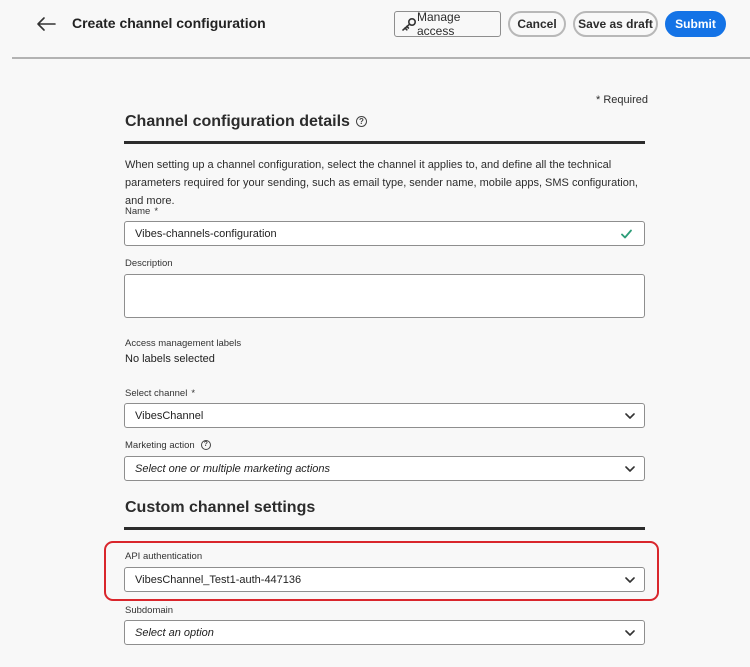  What do you see at coordinates (615, 24) in the screenshot?
I see `save-as-draft-button: Save as draft` at bounding box center [615, 24].